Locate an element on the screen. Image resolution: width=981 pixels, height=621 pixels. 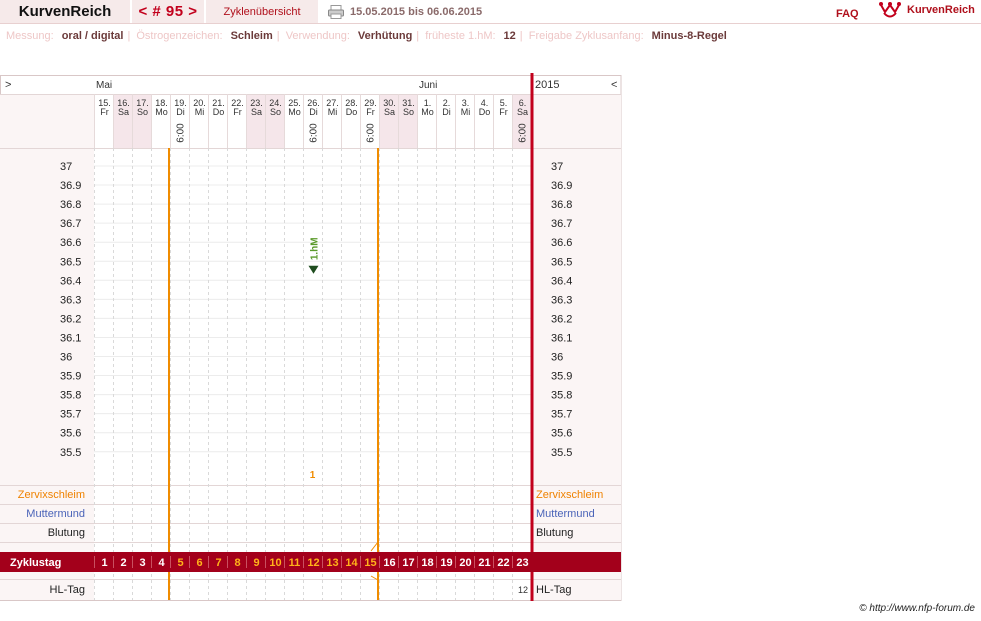
nav-prev-button: > is located at coordinates (8, 85).